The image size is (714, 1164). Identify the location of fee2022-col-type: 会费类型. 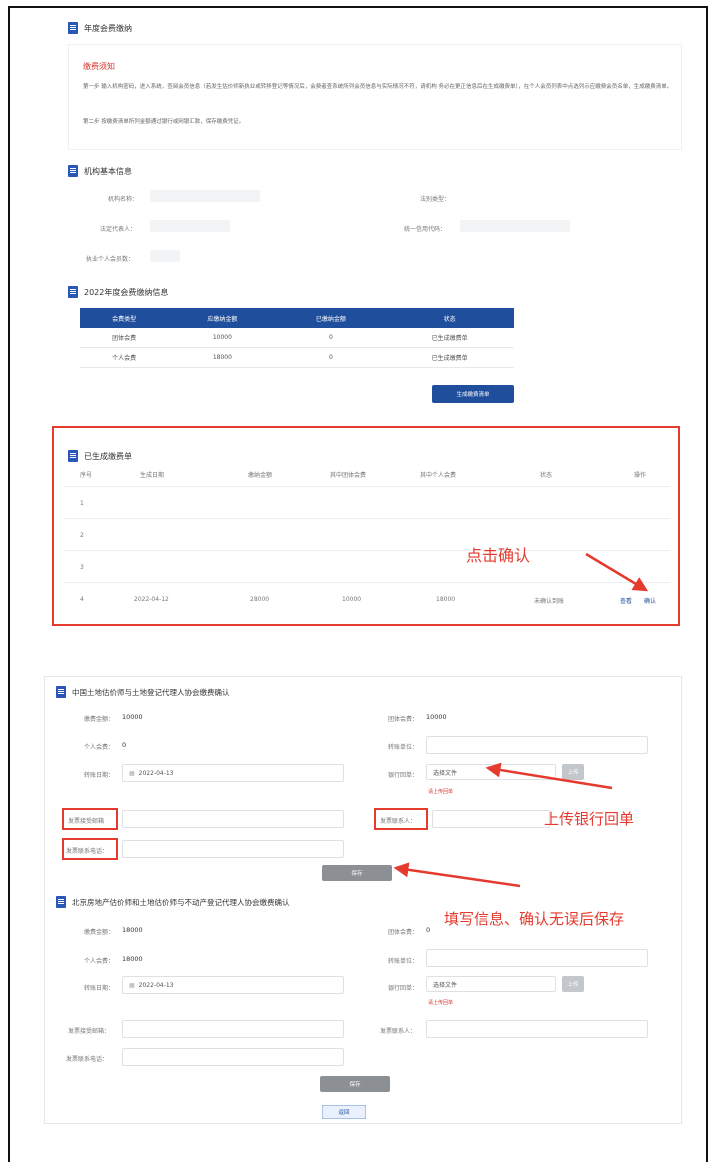
(124, 318).